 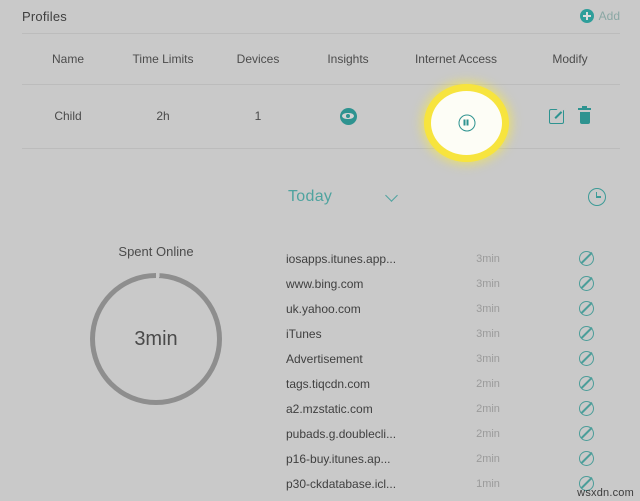 I want to click on table-row: Child 2h 1, so click(x=321, y=116).